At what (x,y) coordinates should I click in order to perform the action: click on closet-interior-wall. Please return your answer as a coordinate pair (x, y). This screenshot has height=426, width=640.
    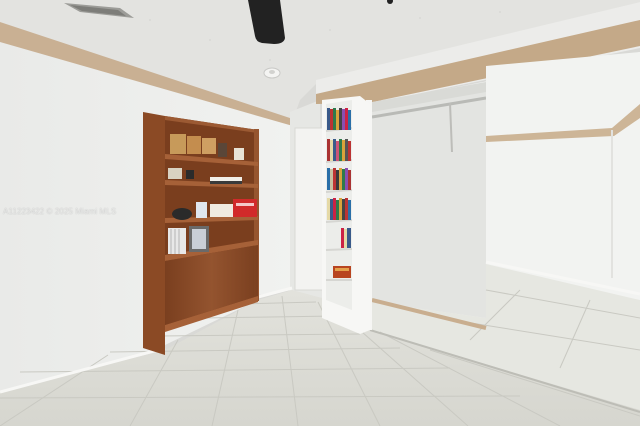
    Looking at the image, I should click on (429, 202).